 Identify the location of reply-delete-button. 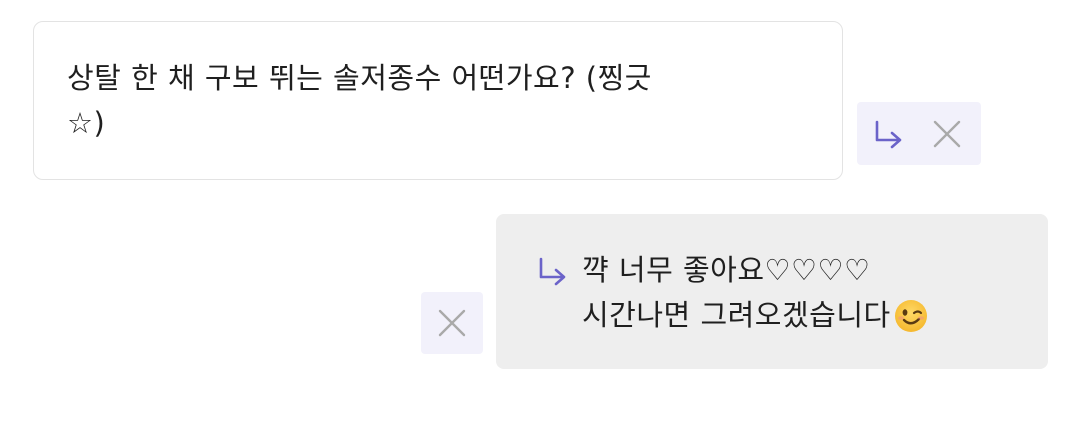
(452, 323).